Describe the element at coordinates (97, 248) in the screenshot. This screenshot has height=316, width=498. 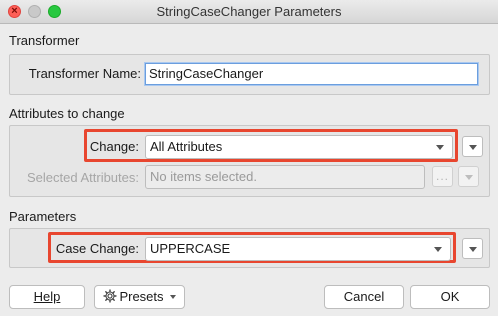
I see `case-change-label: Case Change:` at that location.